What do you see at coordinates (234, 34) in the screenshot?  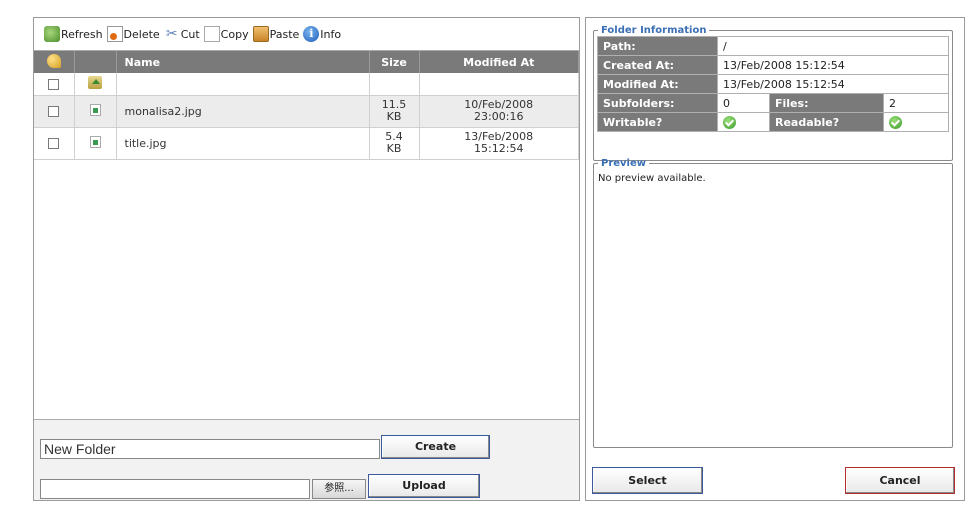 I see `copy-label: Copy` at bounding box center [234, 34].